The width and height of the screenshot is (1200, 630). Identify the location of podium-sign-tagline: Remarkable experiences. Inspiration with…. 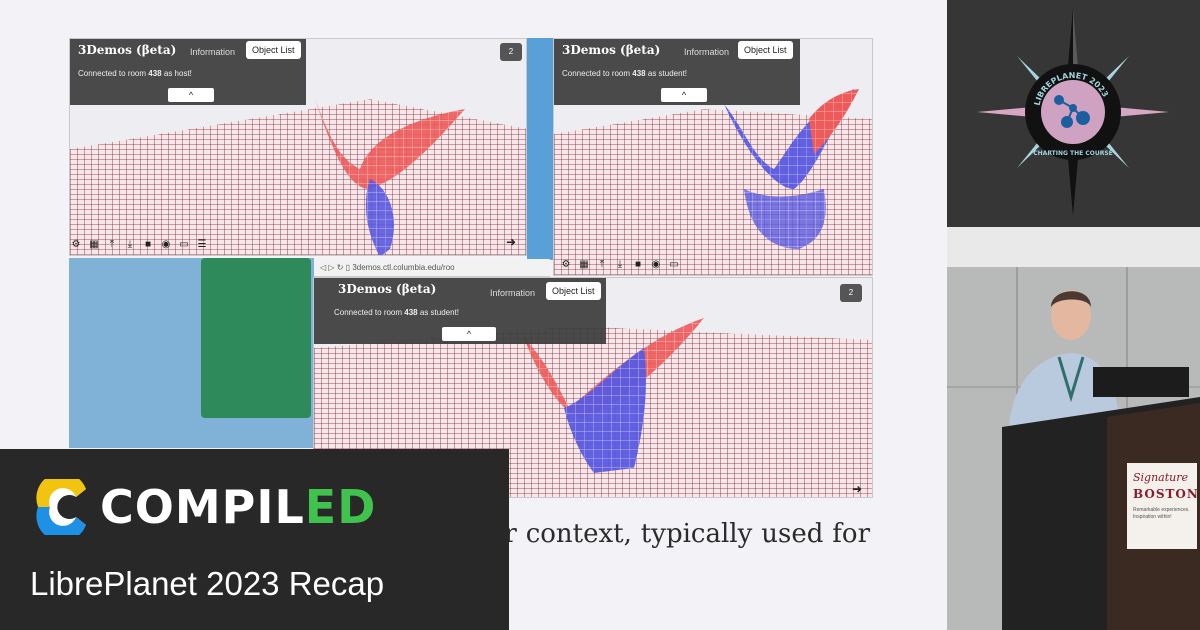
(1161, 513).